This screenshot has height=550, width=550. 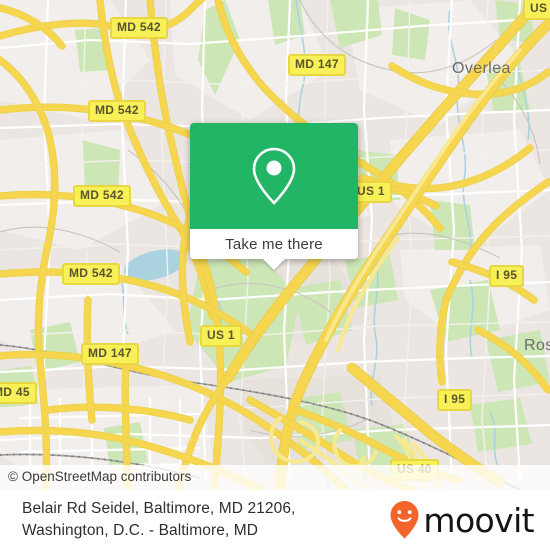 I want to click on location-popup-card: Take me there, so click(x=274, y=196).